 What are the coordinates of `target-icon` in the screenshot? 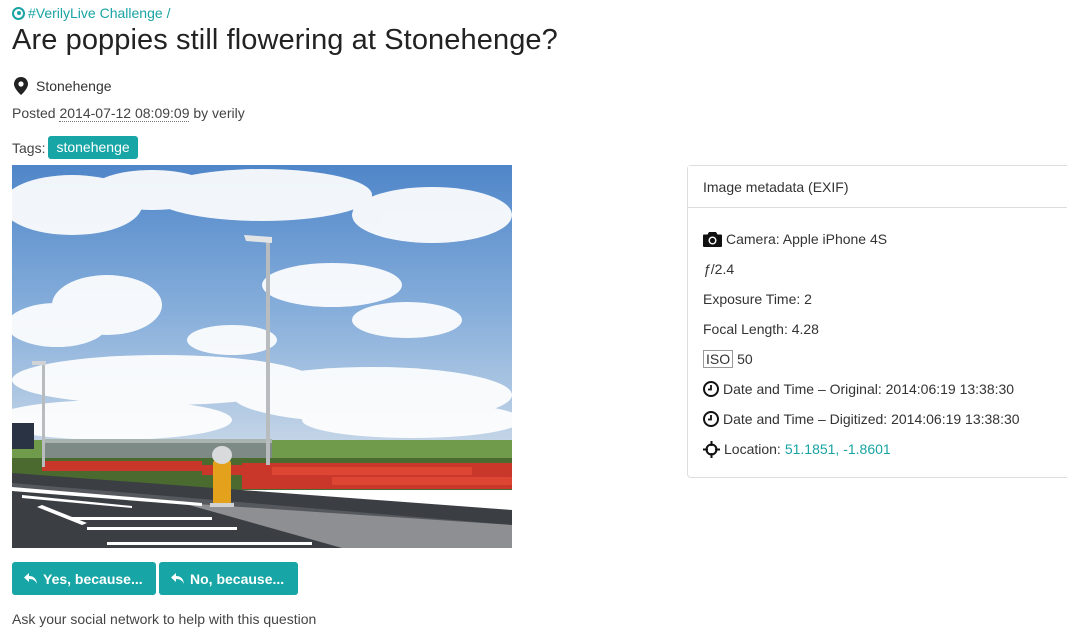 It's located at (18, 13).